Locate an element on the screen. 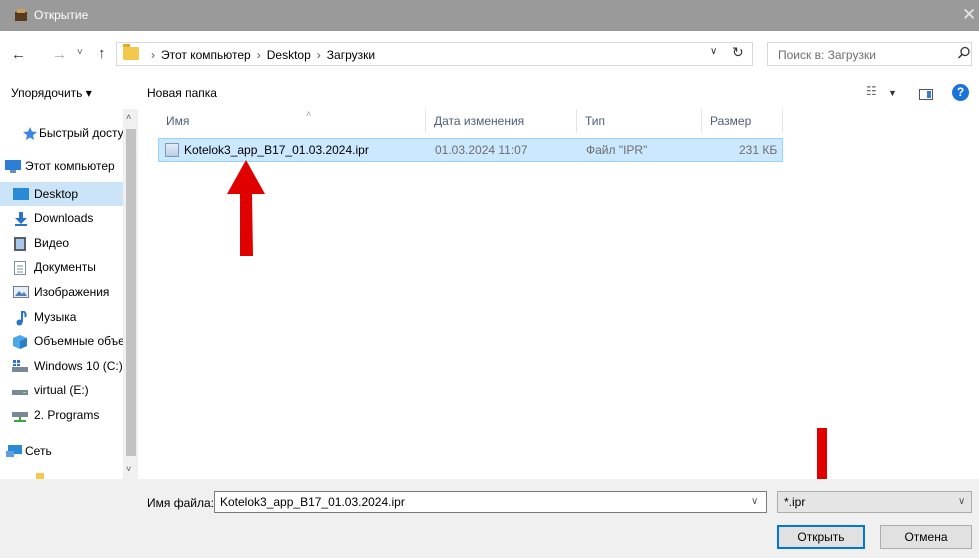  filename-input: Kotelok3_app_B17_01.03.2024.ipr ∨ is located at coordinates (490, 502).